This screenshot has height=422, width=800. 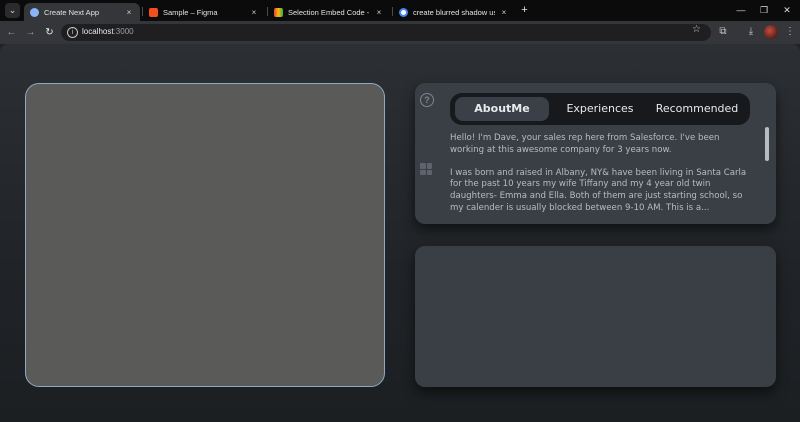 I want to click on google-icon, so click(x=278, y=12).